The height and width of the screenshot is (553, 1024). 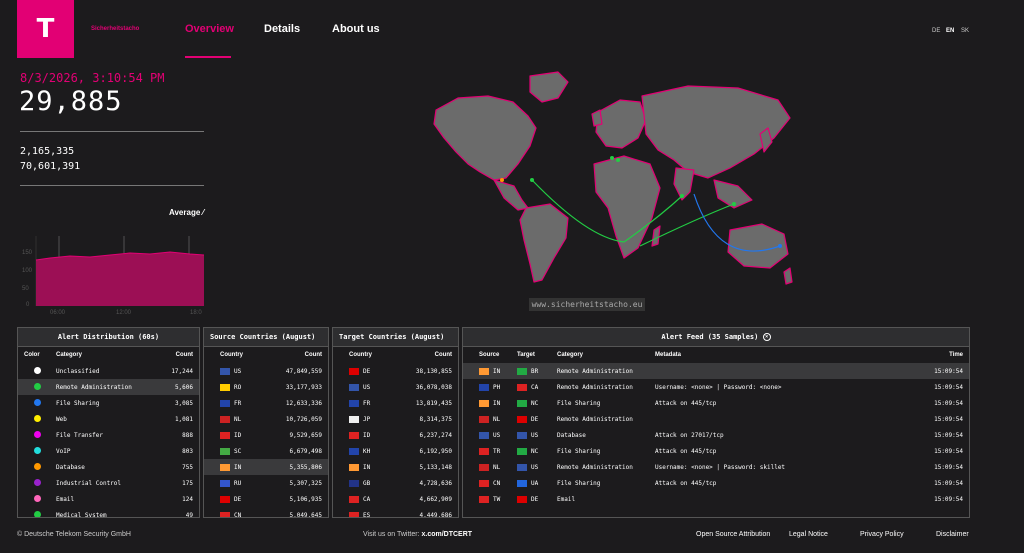 What do you see at coordinates (395, 512) in the screenshot?
I see `table-row: ES 4,449,686` at bounding box center [395, 512].